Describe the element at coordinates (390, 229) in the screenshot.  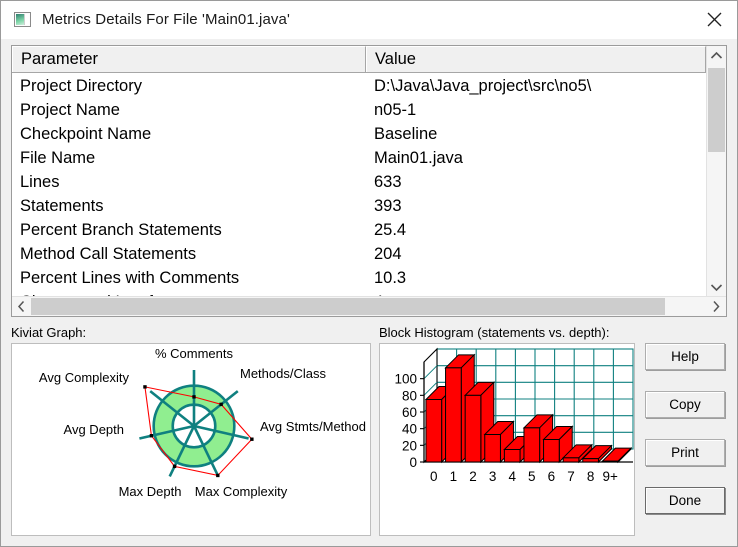
I see `cell-value: 25.4` at that location.